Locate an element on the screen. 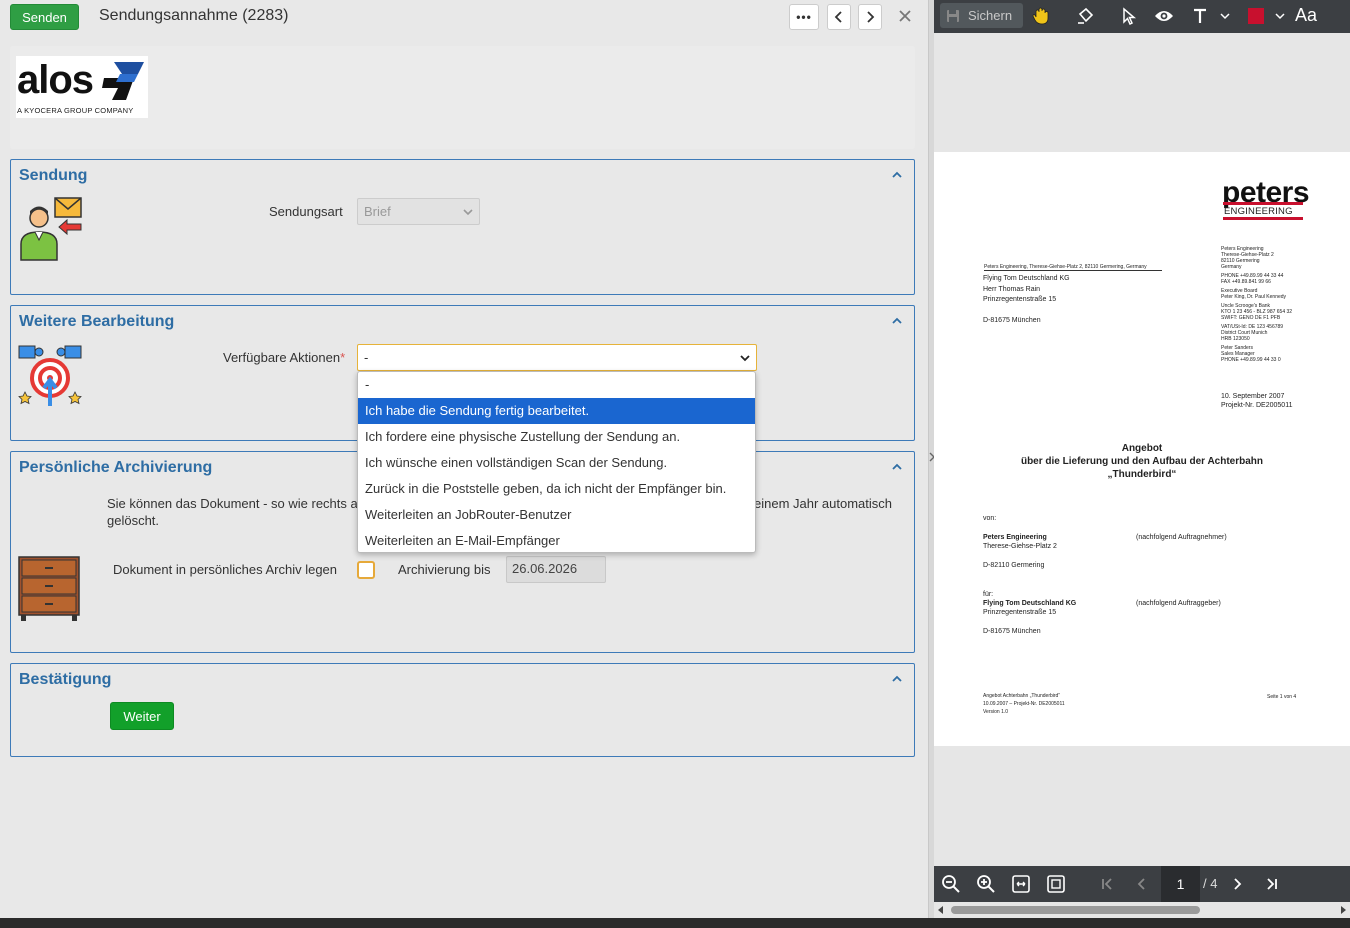 The image size is (1350, 928). dropdown-option: Weiterleiten an E-Mail-Empfänger is located at coordinates (556, 541).